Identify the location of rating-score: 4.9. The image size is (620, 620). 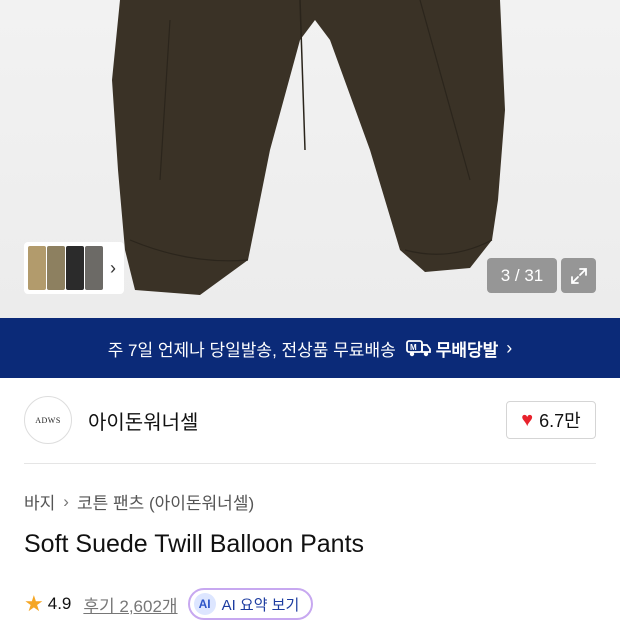
(59, 603).